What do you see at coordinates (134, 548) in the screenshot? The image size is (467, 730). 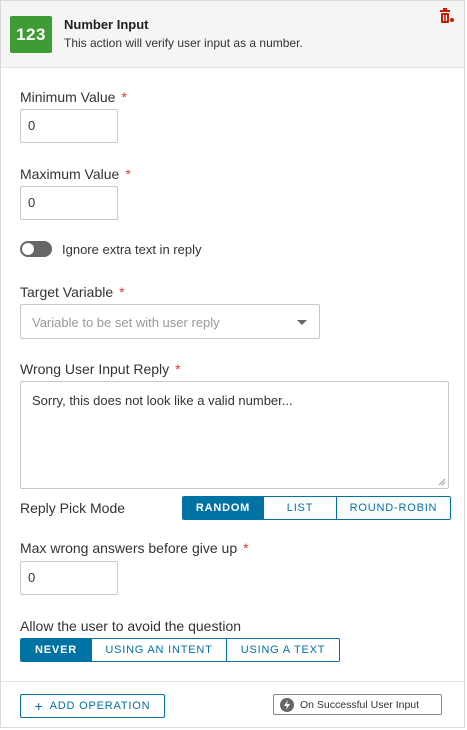 I see `max-wrong-label: Max wrong answers before give up *` at bounding box center [134, 548].